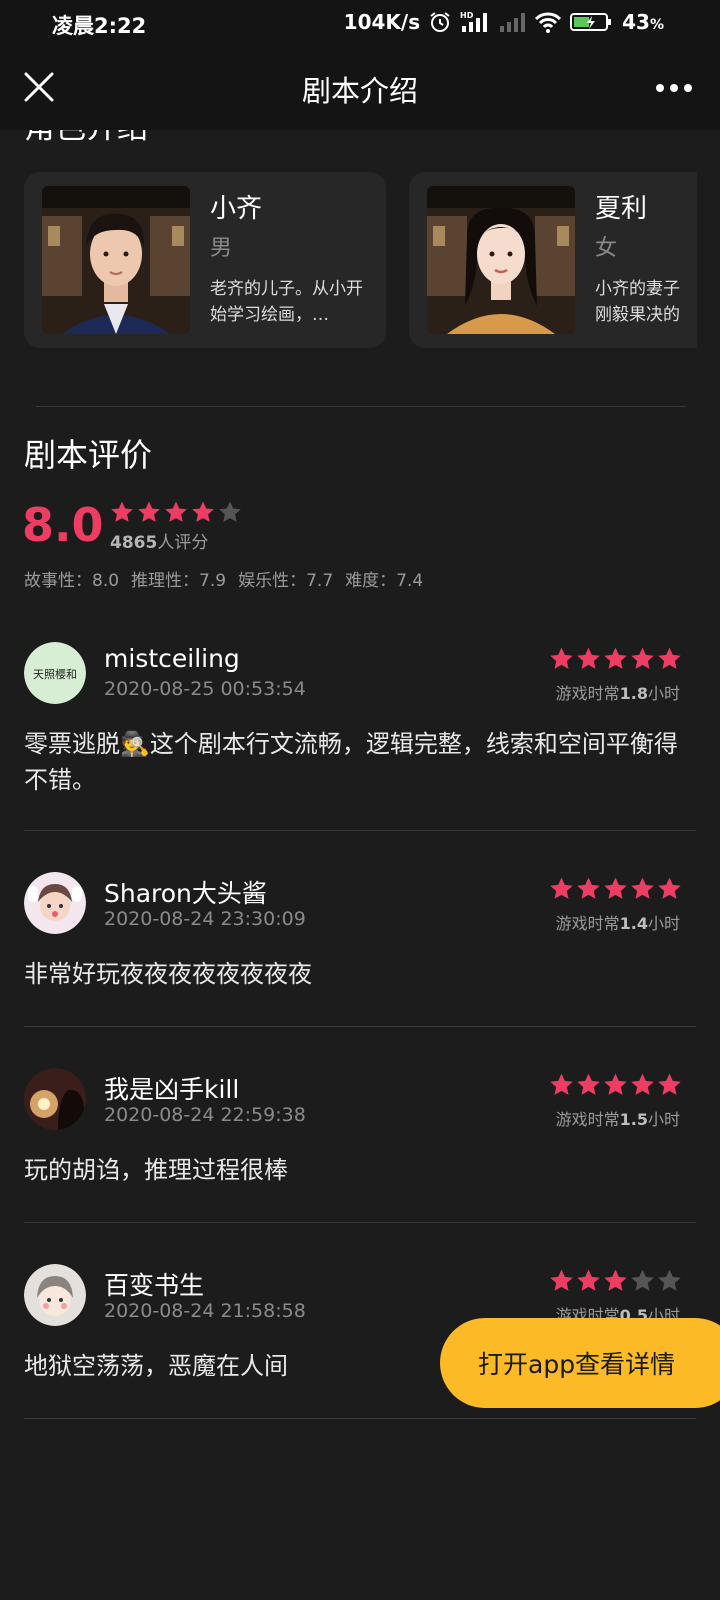  What do you see at coordinates (205, 689) in the screenshot?
I see `review-time: 2020-08-25 00:53:54` at bounding box center [205, 689].